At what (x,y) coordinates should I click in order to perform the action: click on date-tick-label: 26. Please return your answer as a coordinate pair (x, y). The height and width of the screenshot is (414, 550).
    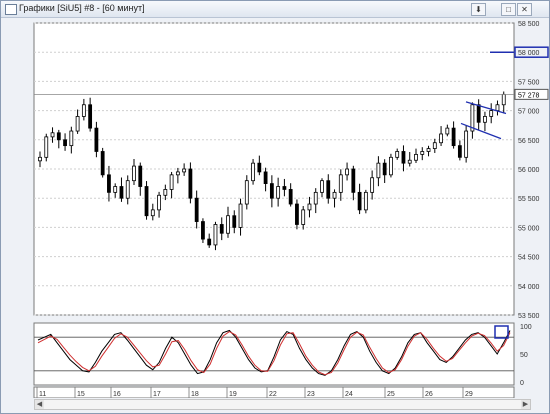
    Looking at the image, I should click on (429, 394).